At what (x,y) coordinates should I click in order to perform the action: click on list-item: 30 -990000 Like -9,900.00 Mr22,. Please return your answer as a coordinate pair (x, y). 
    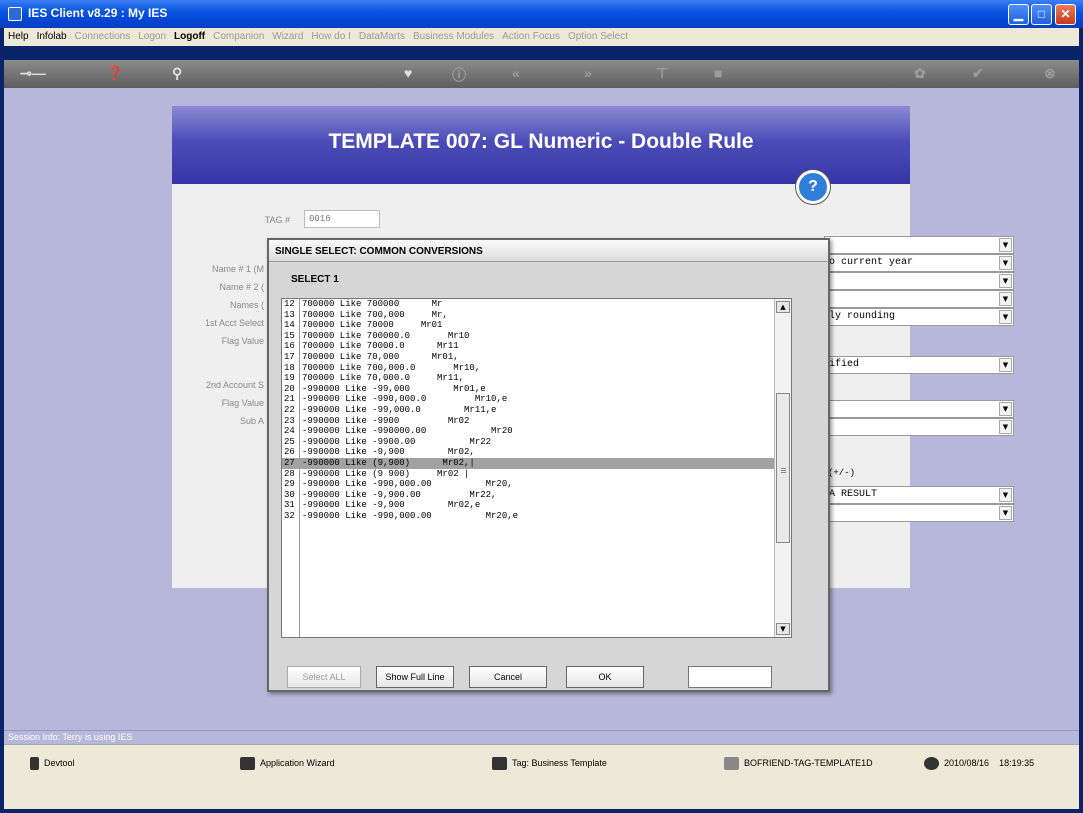
    Looking at the image, I should click on (536, 495).